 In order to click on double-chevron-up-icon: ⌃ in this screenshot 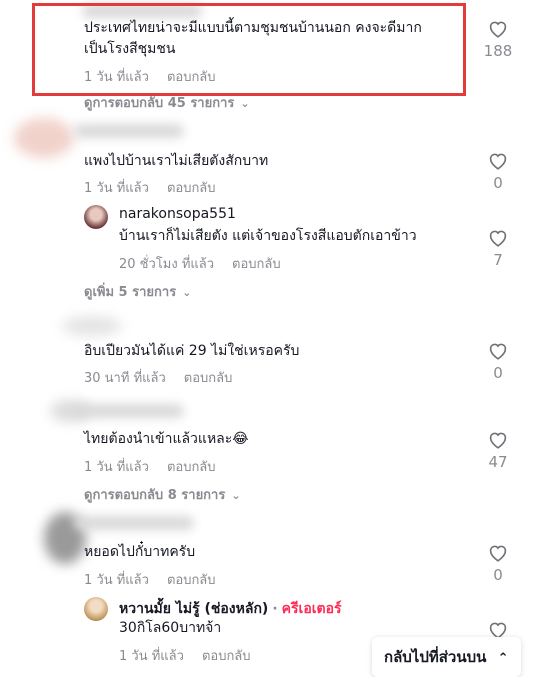, I will do `click(503, 658)`.